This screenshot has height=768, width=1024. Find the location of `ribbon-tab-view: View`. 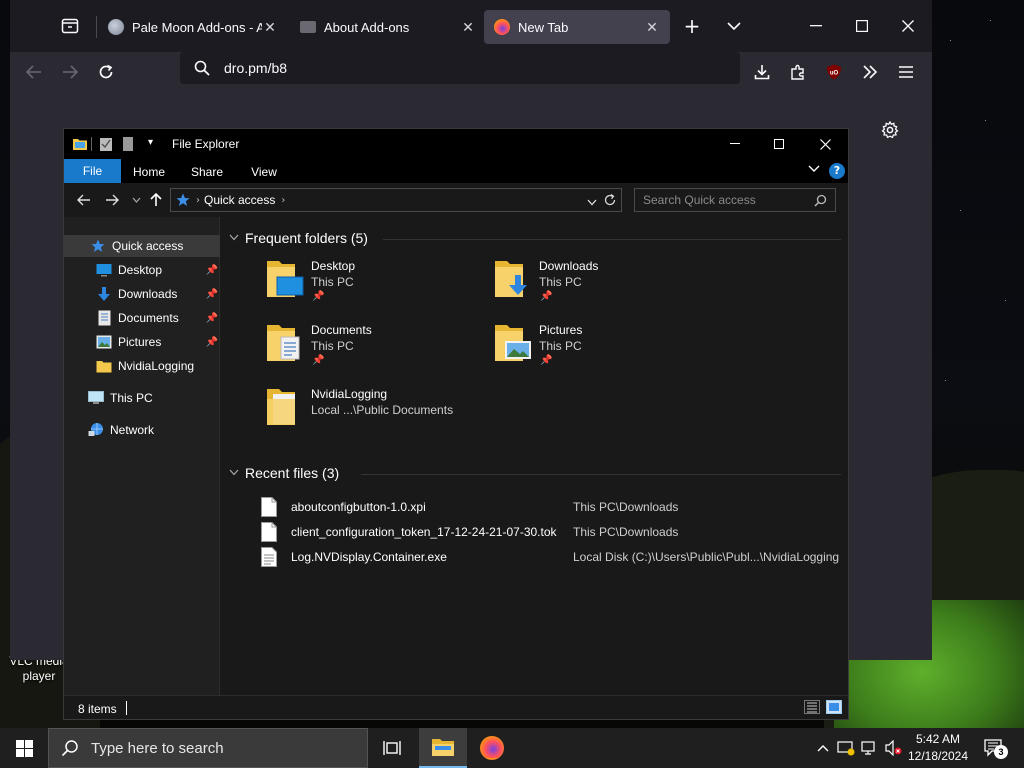

ribbon-tab-view: View is located at coordinates (264, 172).